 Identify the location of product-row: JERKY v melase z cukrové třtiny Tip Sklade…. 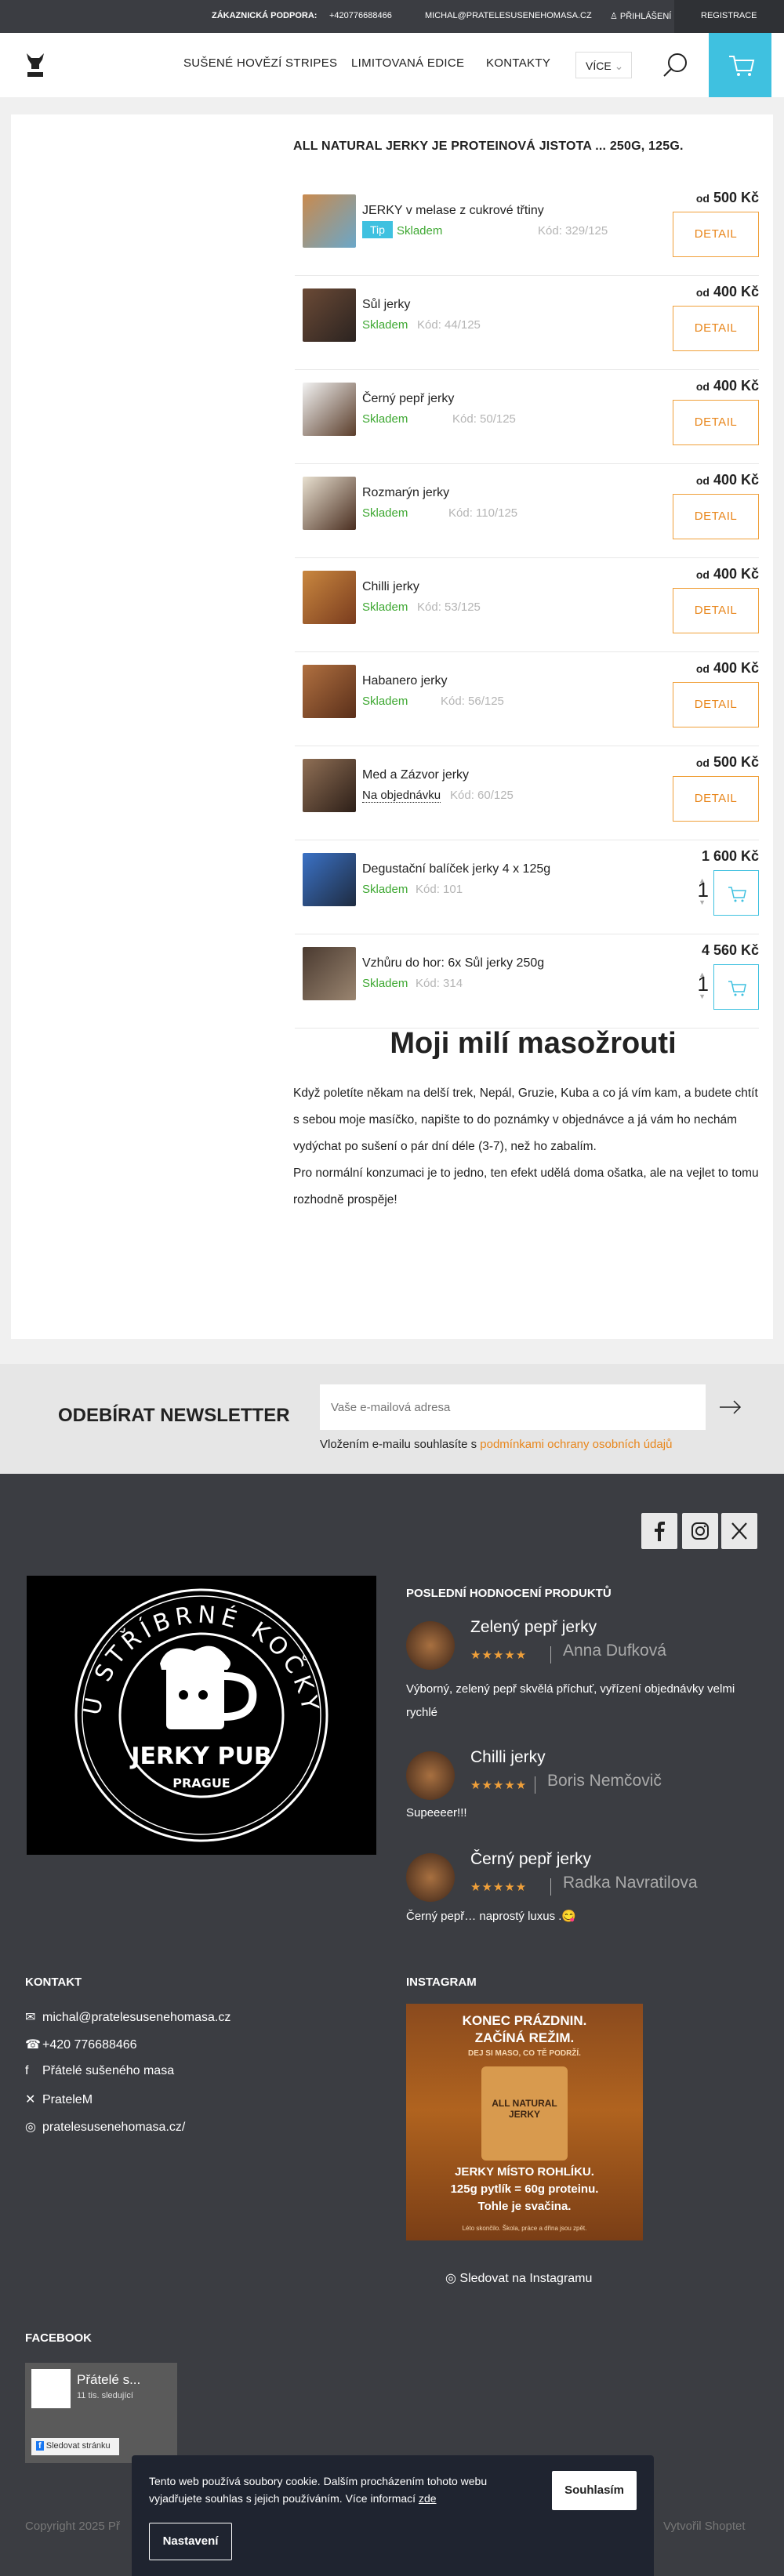
(527, 229).